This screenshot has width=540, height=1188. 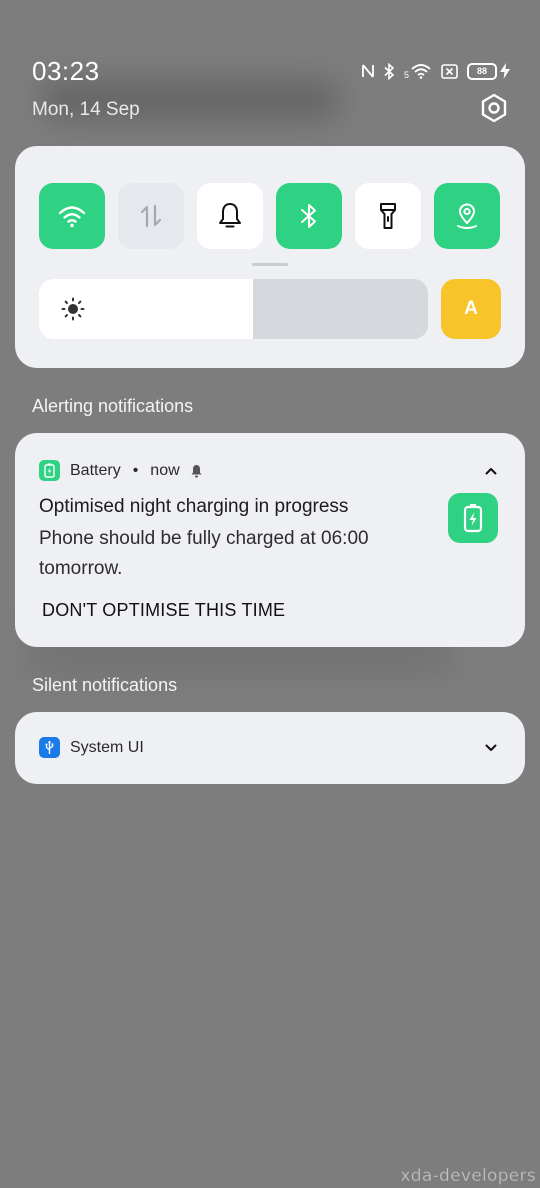 I want to click on wifi-icon, so click(x=72, y=217).